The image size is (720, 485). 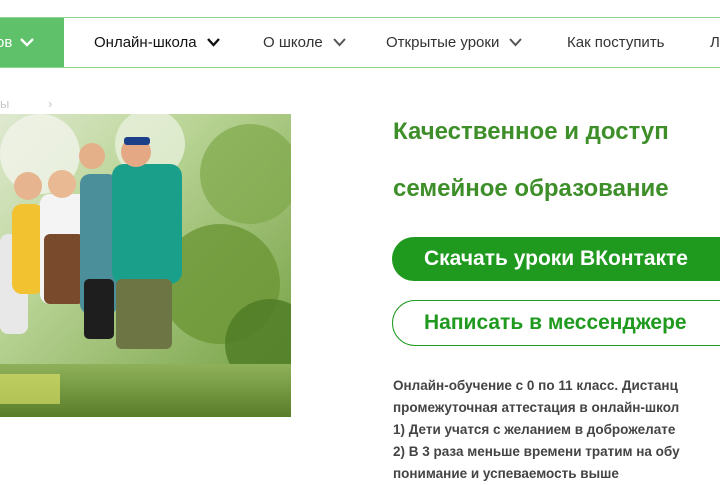 What do you see at coordinates (293, 42) in the screenshot?
I see `nav-item-label: О школе` at bounding box center [293, 42].